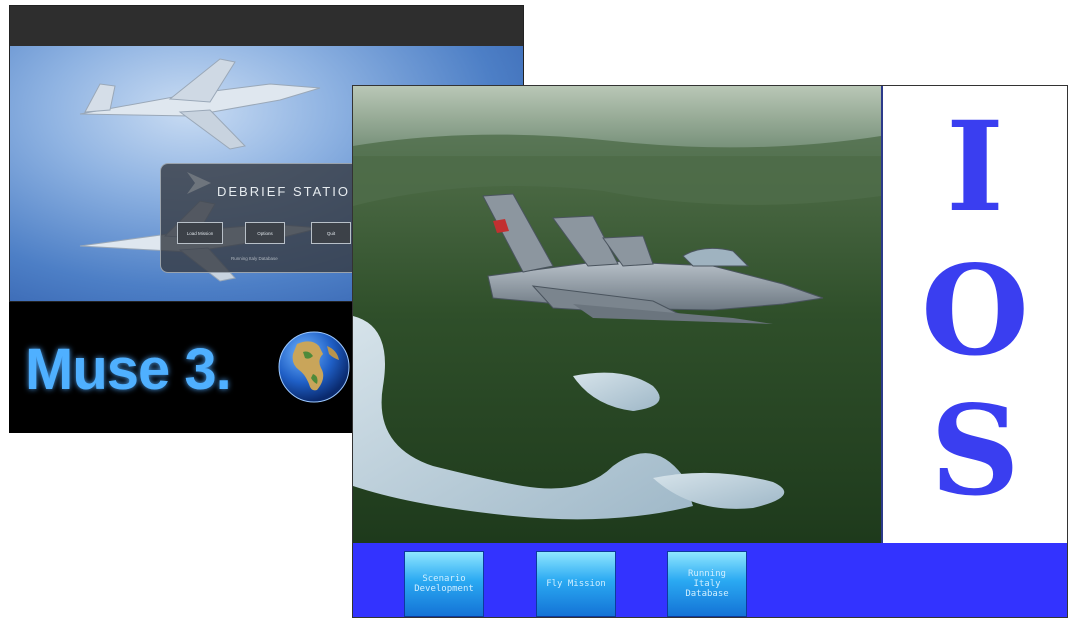 This screenshot has width=1073, height=618. Describe the element at coordinates (444, 584) in the screenshot. I see `scenario-development-button: Scenario Development` at that location.